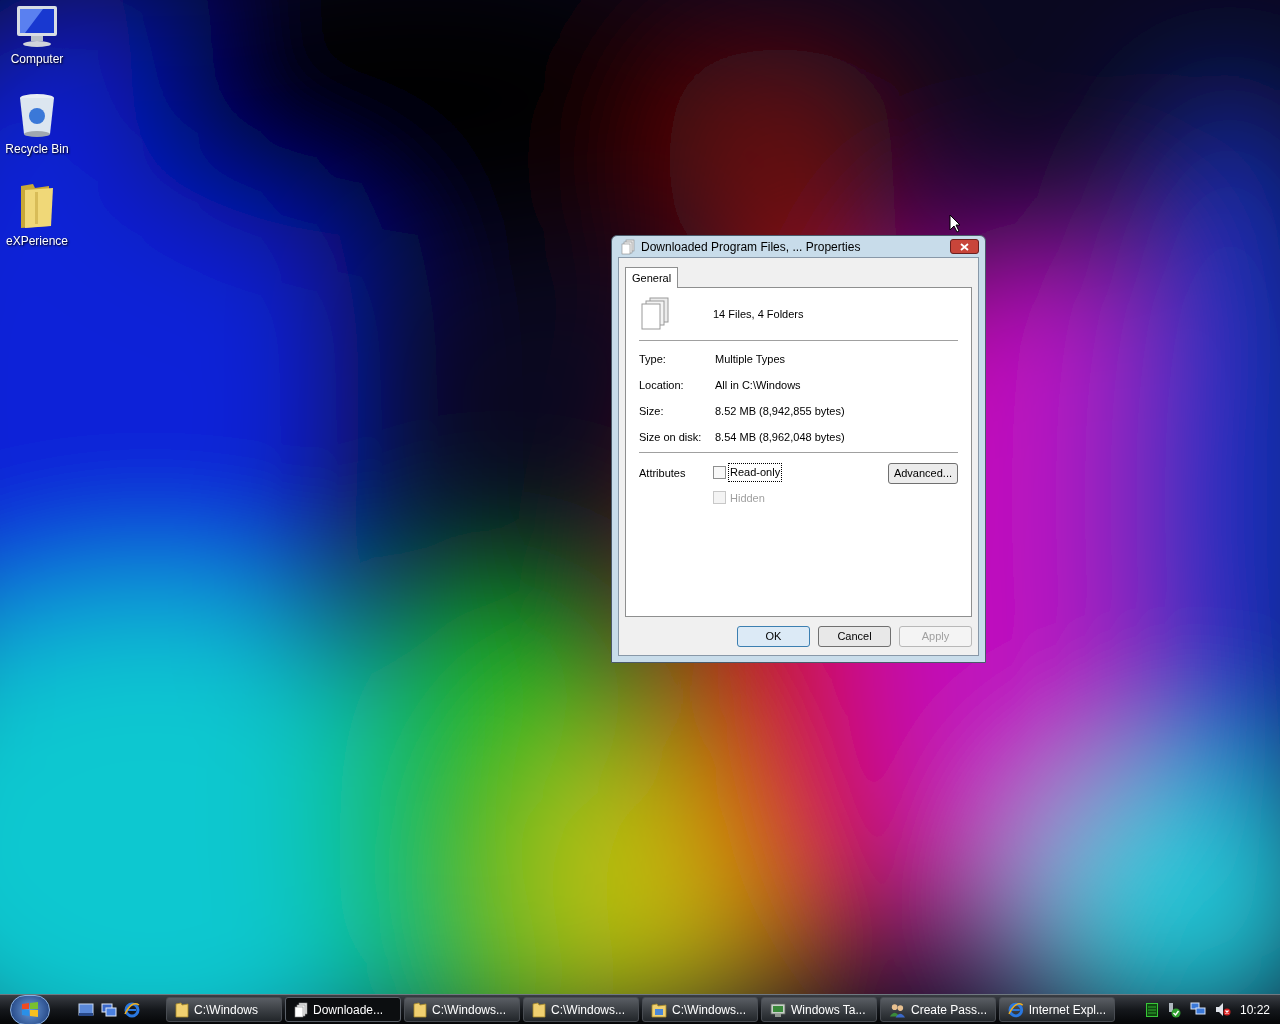  Describe the element at coordinates (897, 1009) in the screenshot. I see `users-icon` at that location.